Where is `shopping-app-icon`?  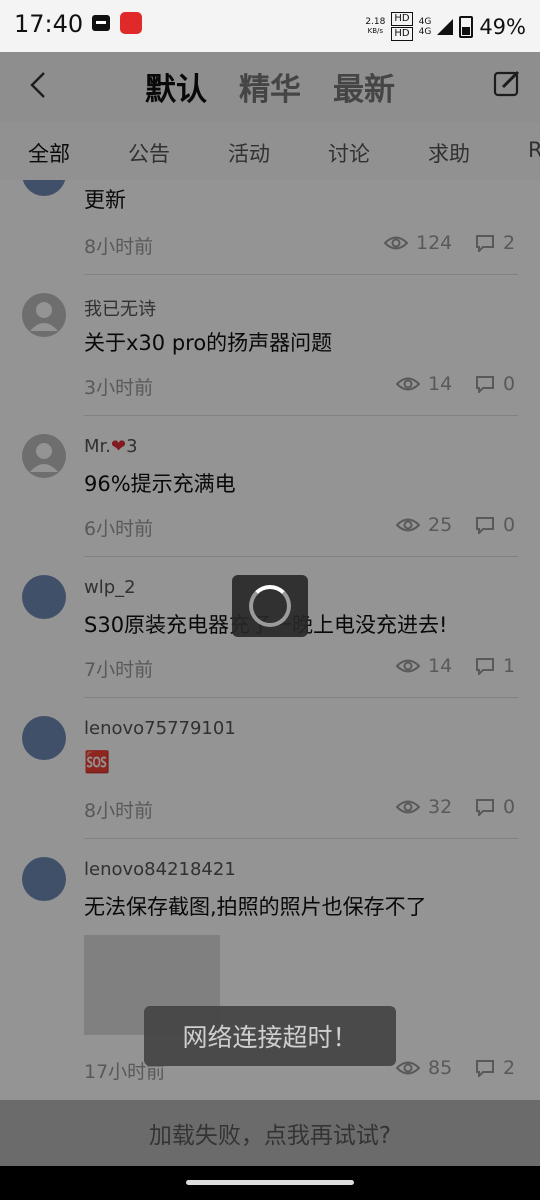 shopping-app-icon is located at coordinates (131, 23).